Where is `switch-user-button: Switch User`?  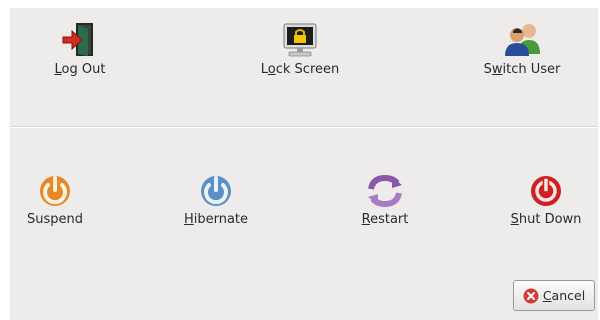
switch-user-button: Switch User is located at coordinates (522, 48).